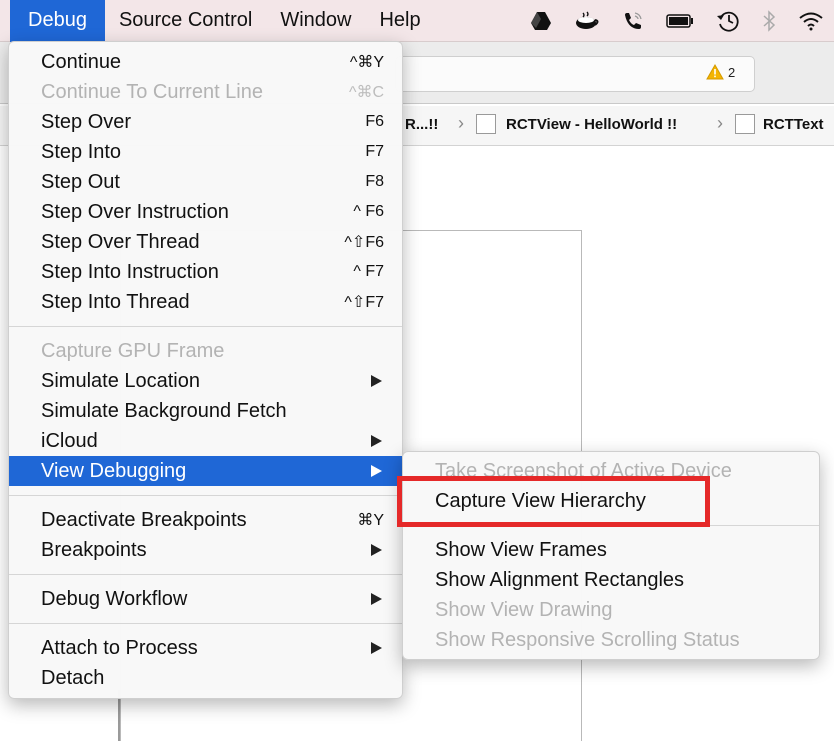  I want to click on menu-item-label: Debug Workflow, so click(114, 598).